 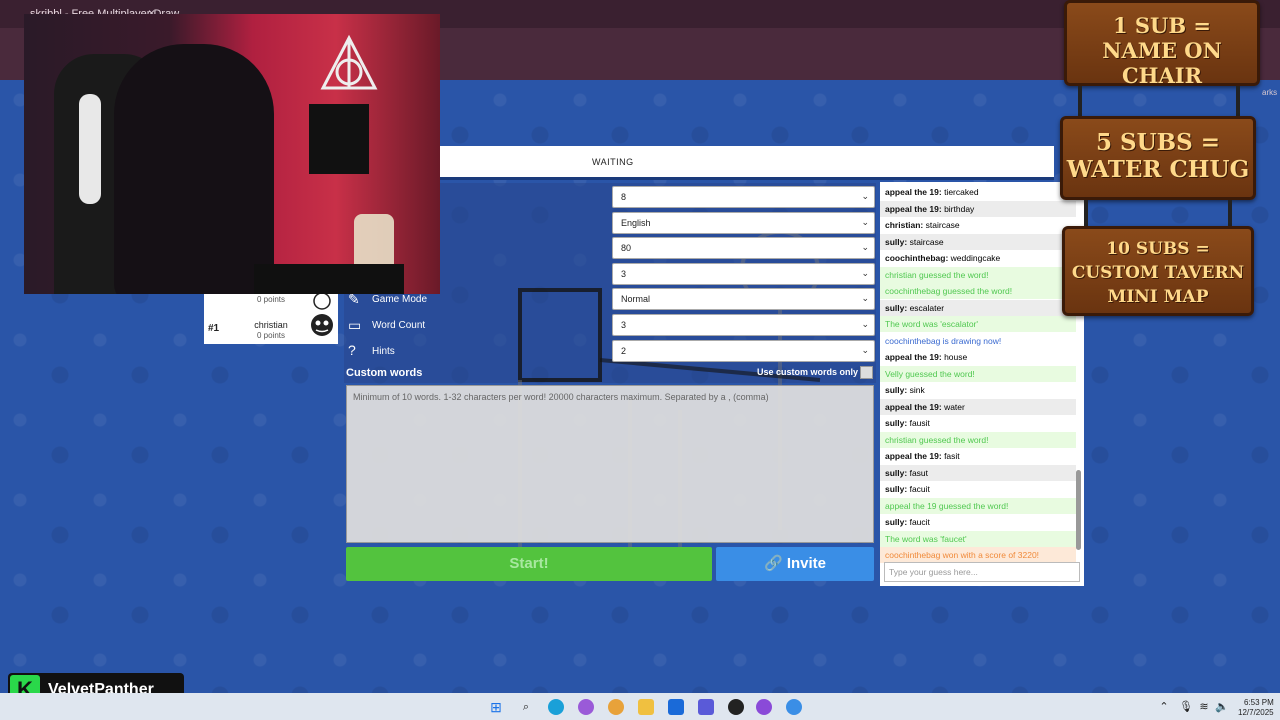 What do you see at coordinates (943, 340) in the screenshot?
I see `chat-text: coochinthebag is drawing now!` at bounding box center [943, 340].